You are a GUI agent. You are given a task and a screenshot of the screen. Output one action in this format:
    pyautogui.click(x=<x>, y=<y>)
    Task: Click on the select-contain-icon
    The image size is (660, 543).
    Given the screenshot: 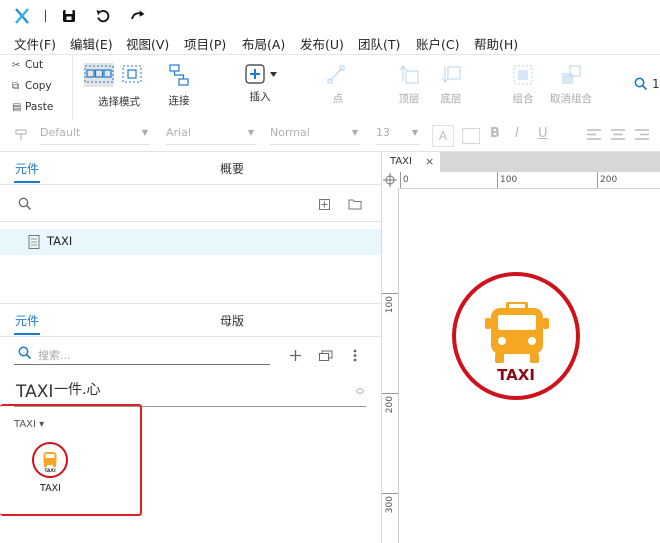 What is the action you would take?
    pyautogui.click(x=132, y=75)
    